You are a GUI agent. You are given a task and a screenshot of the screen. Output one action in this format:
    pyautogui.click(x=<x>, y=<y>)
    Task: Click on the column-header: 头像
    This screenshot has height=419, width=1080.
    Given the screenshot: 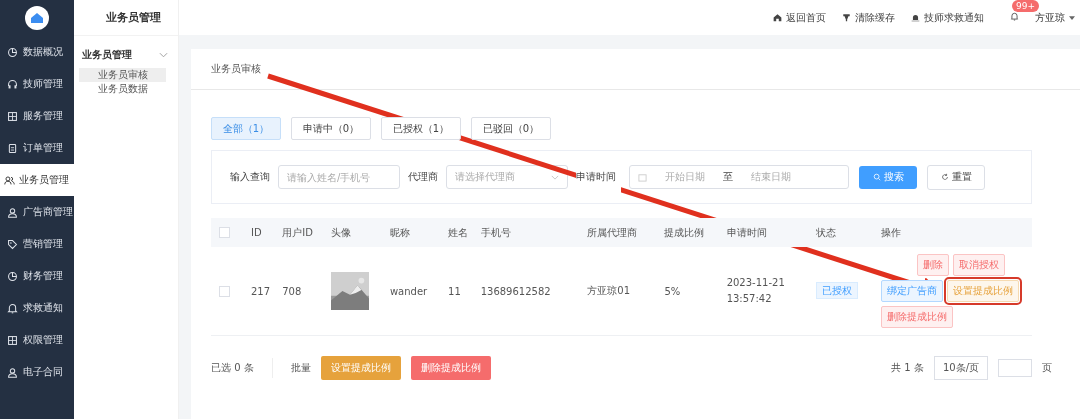 What is the action you would take?
    pyautogui.click(x=340, y=232)
    